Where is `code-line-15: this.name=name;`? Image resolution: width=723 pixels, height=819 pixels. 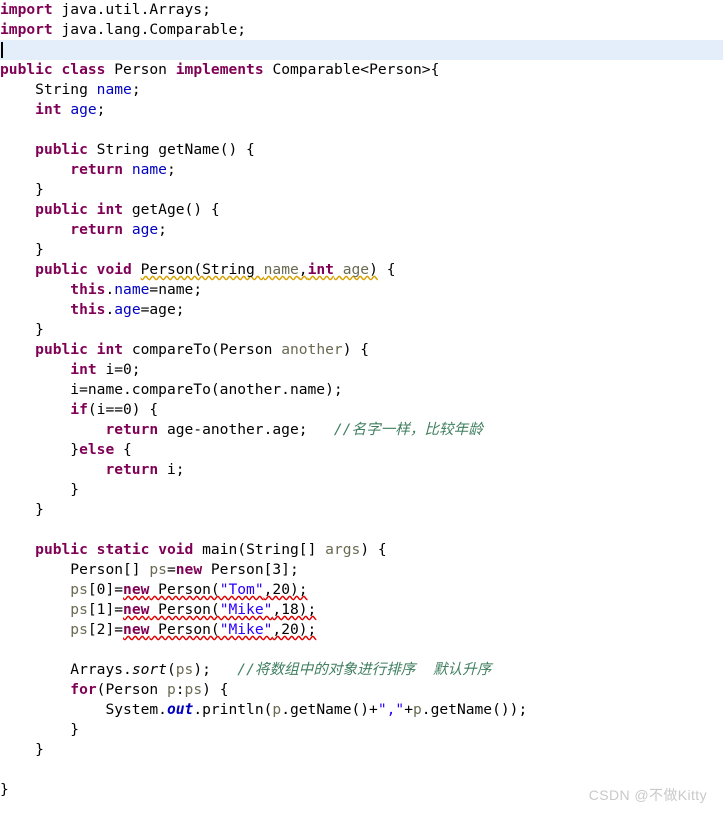 code-line-15: this.name=name; is located at coordinates (361, 290).